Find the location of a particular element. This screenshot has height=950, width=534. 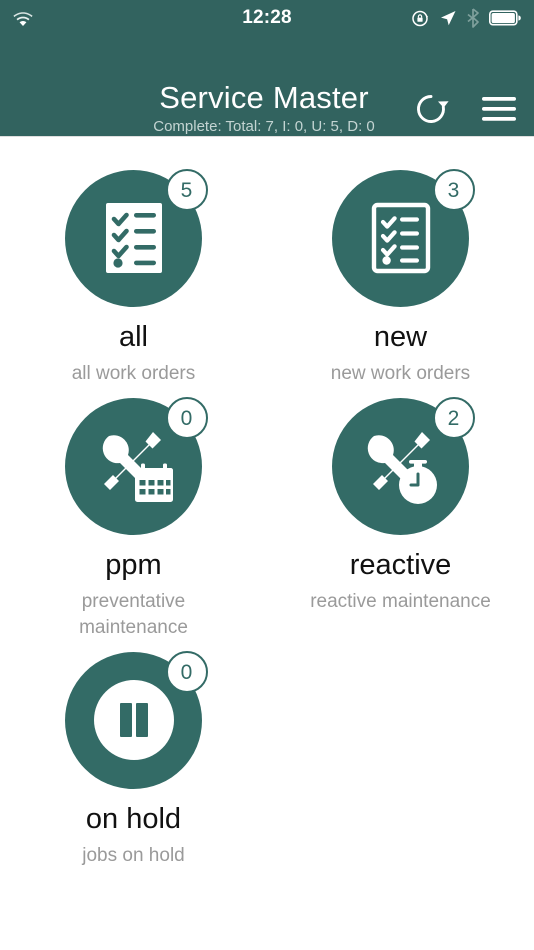

status-bar-left is located at coordinates (23, 18).